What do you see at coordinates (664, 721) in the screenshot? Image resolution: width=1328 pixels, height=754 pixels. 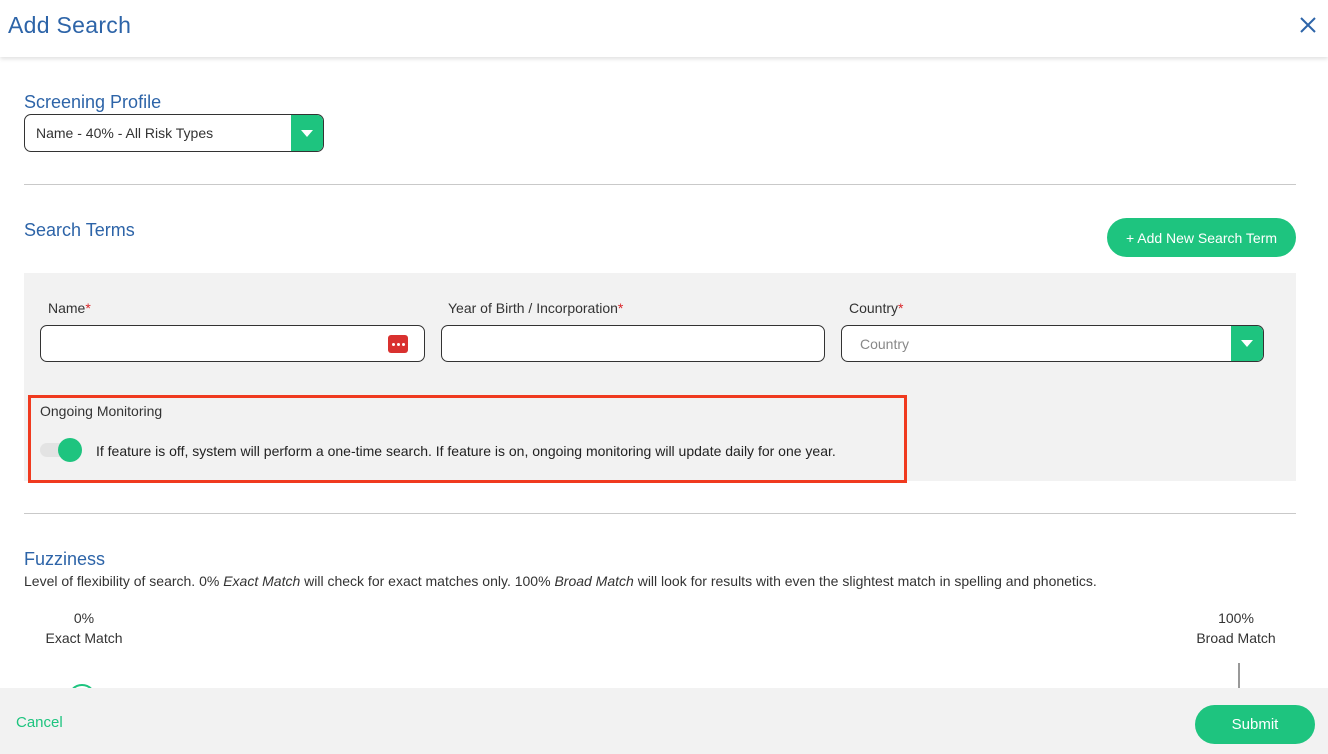 I see `dialog-footer` at bounding box center [664, 721].